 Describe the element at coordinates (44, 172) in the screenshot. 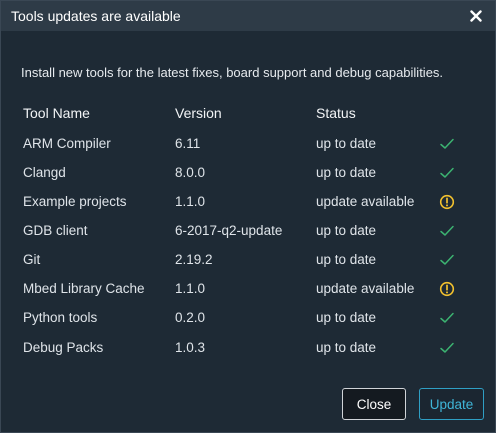

I see `tool-name-cell: Clangd` at that location.